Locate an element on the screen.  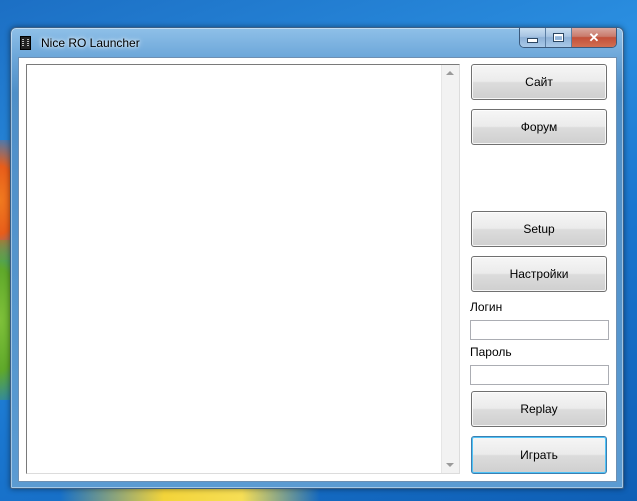
film-strip-icon is located at coordinates (25, 43).